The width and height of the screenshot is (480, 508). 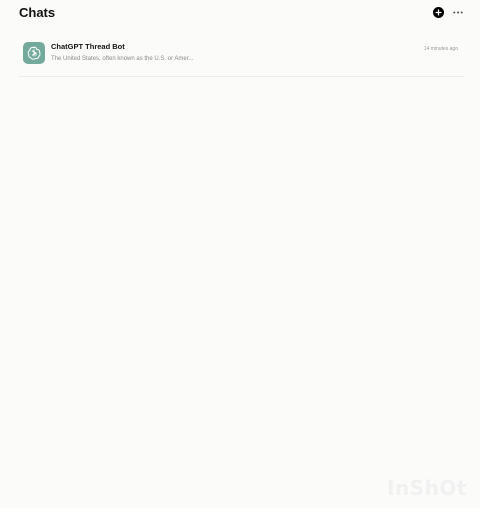 I want to click on ellipsis-icon, so click(x=458, y=12).